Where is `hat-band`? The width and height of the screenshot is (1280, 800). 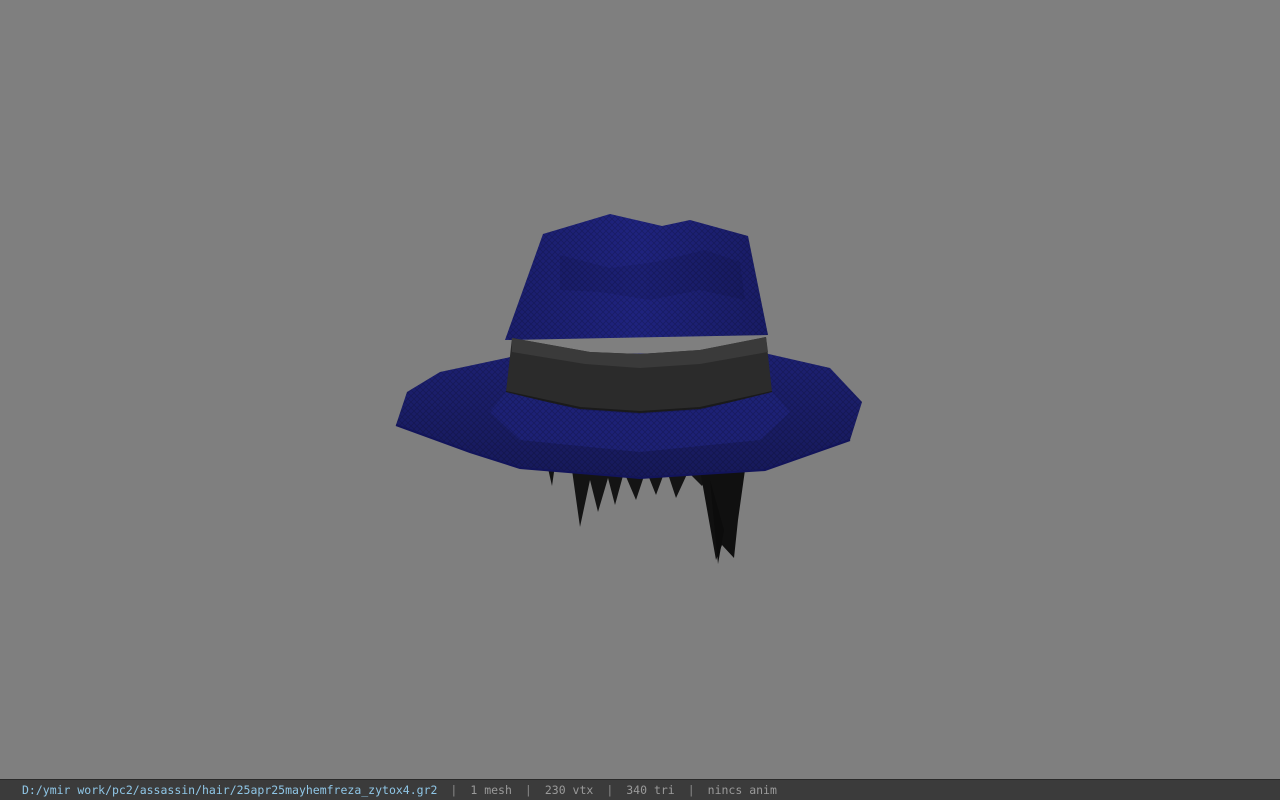
hat-band is located at coordinates (639, 375).